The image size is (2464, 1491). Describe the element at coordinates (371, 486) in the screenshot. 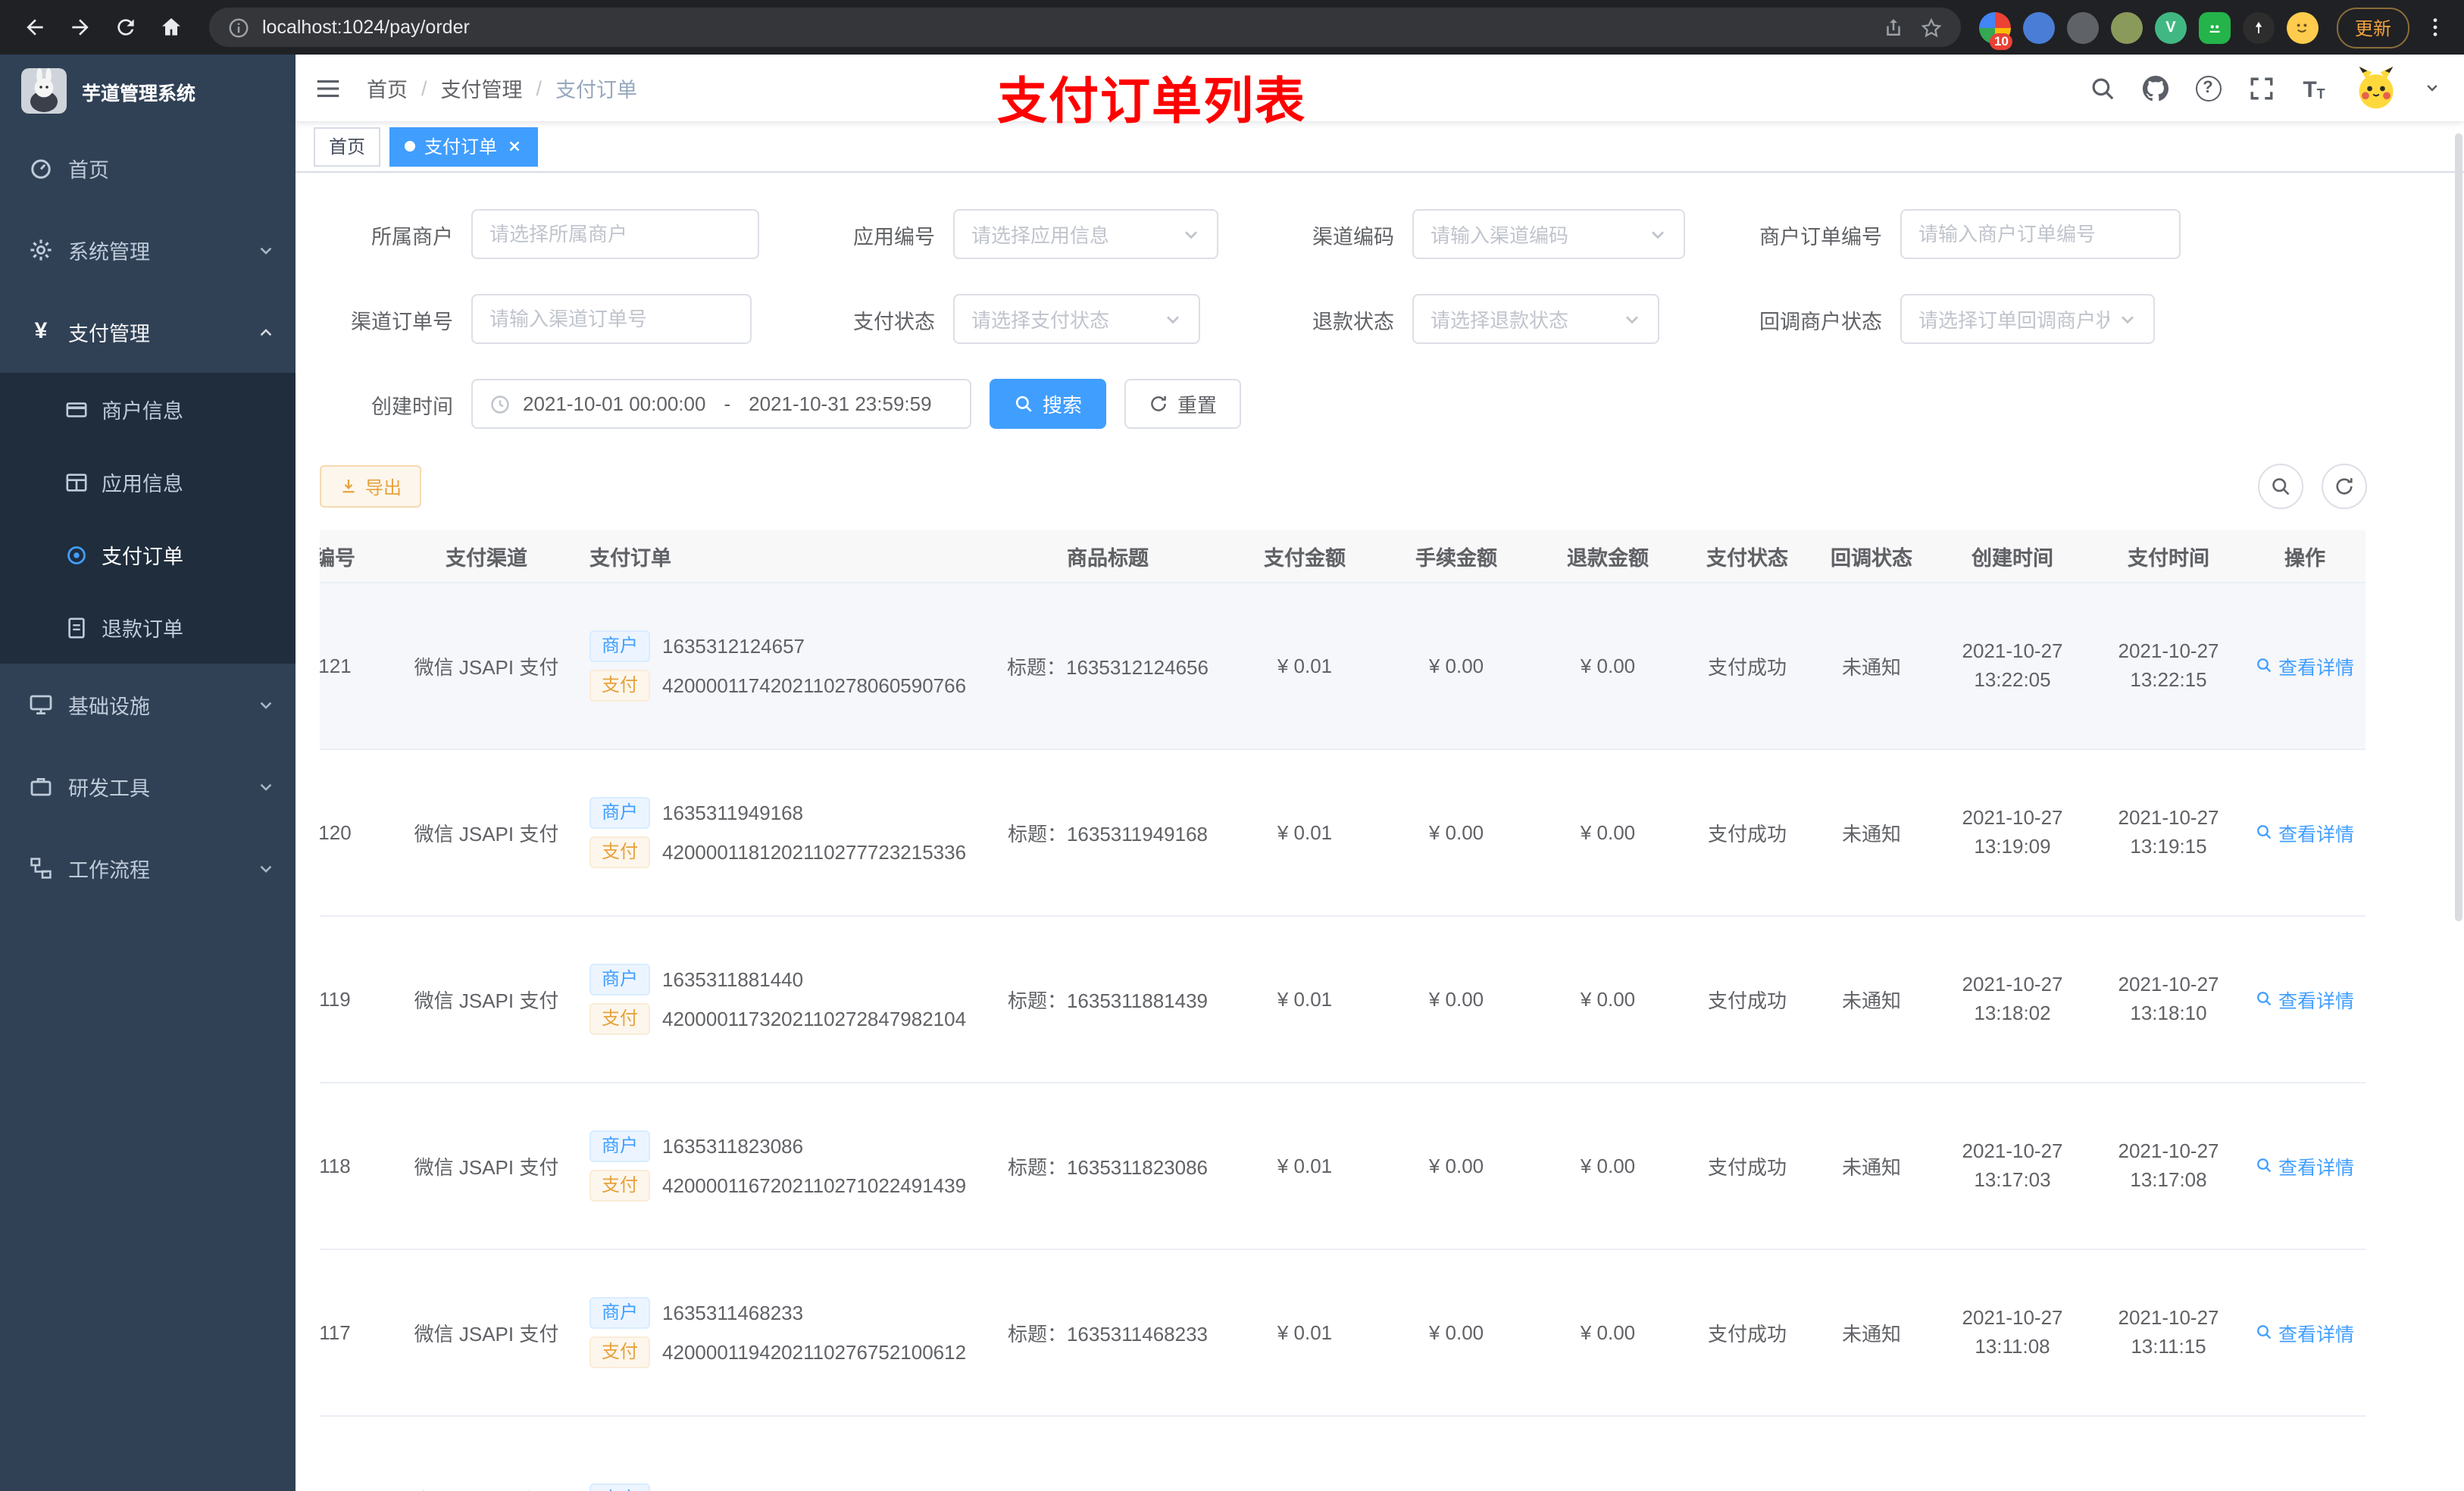

I see `export-button: 导出` at that location.